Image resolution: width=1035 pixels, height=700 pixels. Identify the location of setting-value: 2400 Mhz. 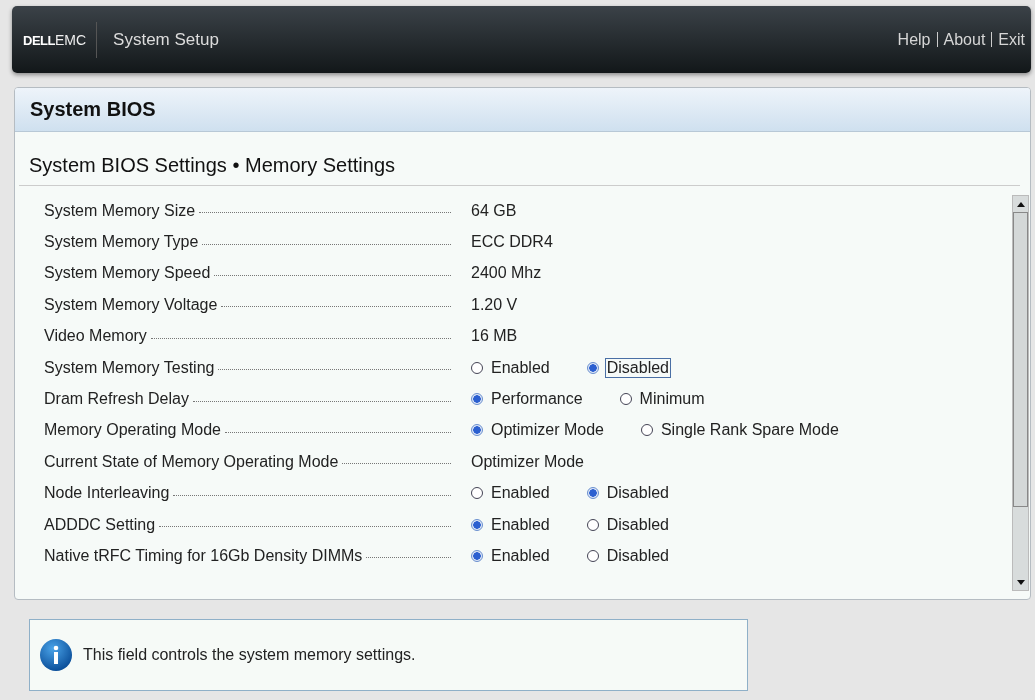
(506, 273).